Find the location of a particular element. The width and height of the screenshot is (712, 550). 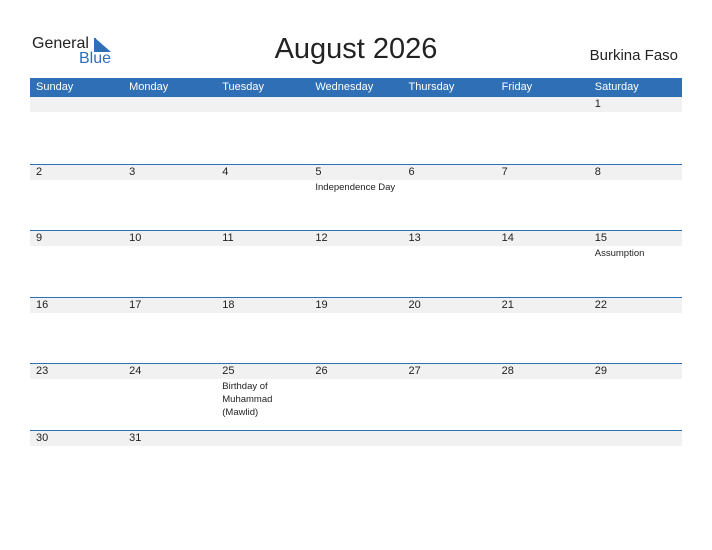

day-cell: 21 is located at coordinates (542, 331).